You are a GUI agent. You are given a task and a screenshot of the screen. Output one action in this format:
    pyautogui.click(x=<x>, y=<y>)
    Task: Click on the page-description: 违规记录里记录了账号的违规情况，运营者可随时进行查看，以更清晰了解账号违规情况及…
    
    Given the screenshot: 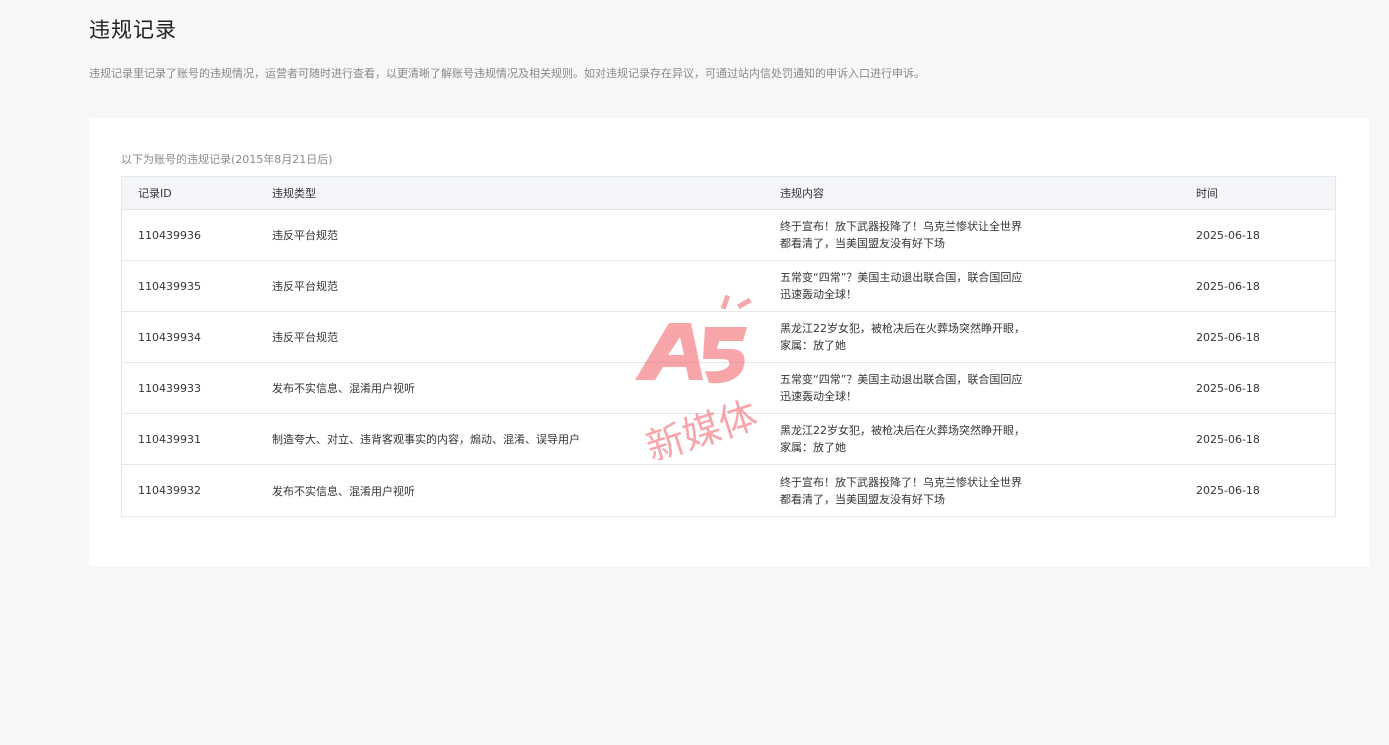 What is the action you would take?
    pyautogui.click(x=507, y=73)
    